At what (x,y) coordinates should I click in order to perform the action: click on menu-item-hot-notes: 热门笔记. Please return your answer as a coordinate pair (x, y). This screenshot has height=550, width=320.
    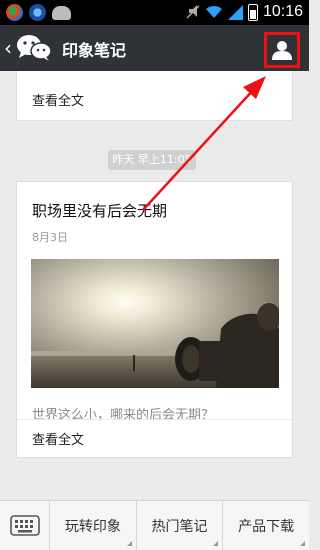
    Looking at the image, I should click on (180, 525).